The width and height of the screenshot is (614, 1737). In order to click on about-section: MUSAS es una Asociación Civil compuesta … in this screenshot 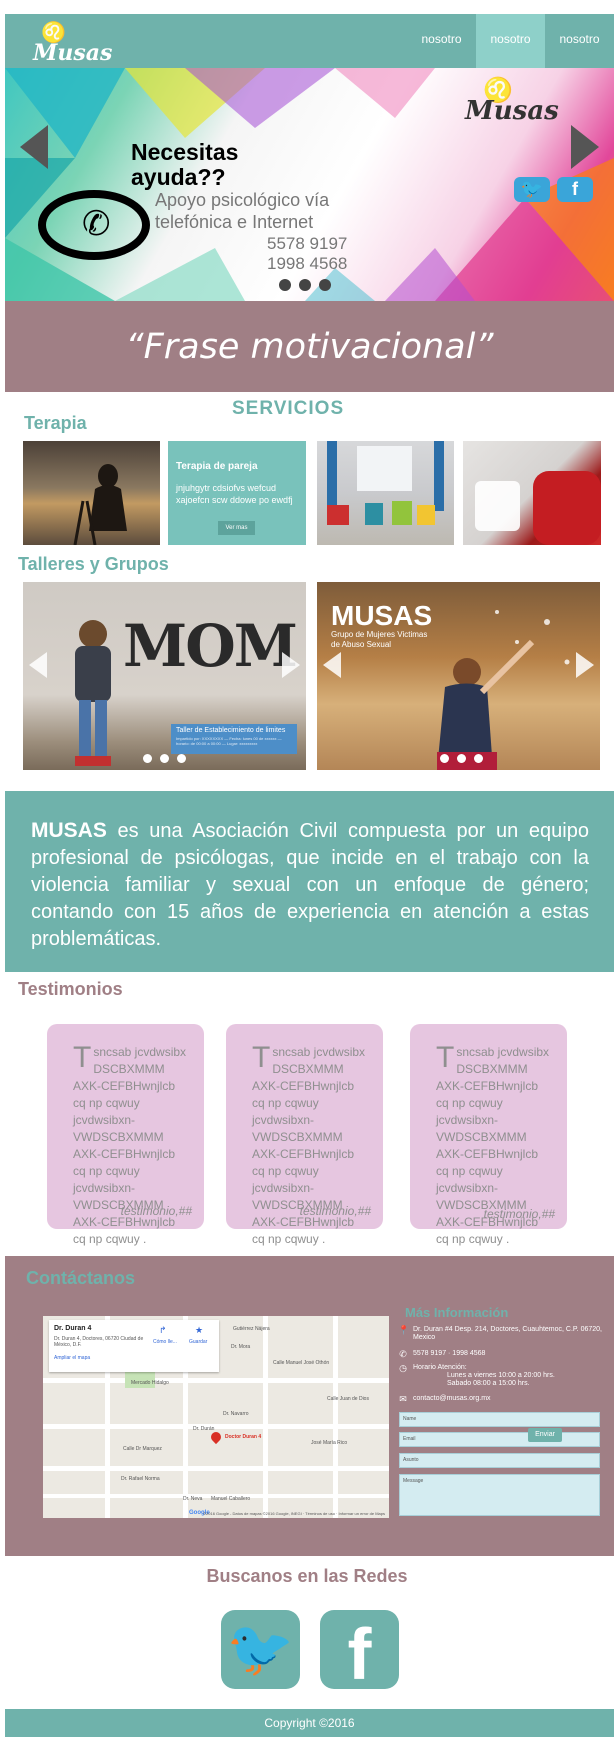, I will do `click(309, 881)`.